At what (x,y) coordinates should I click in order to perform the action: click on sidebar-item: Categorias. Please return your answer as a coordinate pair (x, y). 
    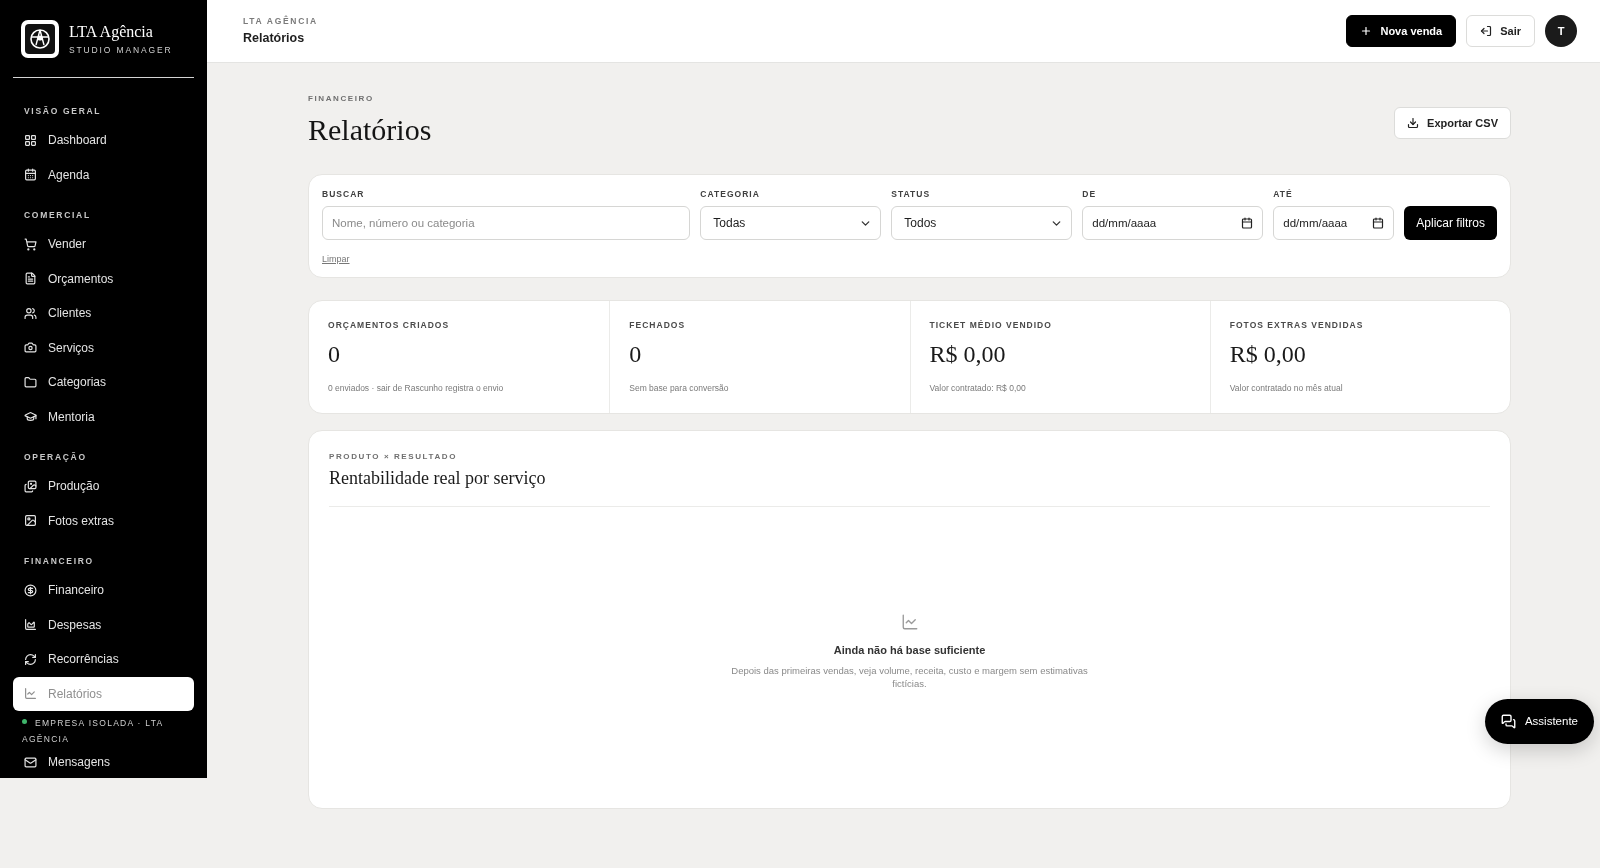
    Looking at the image, I should click on (103, 382).